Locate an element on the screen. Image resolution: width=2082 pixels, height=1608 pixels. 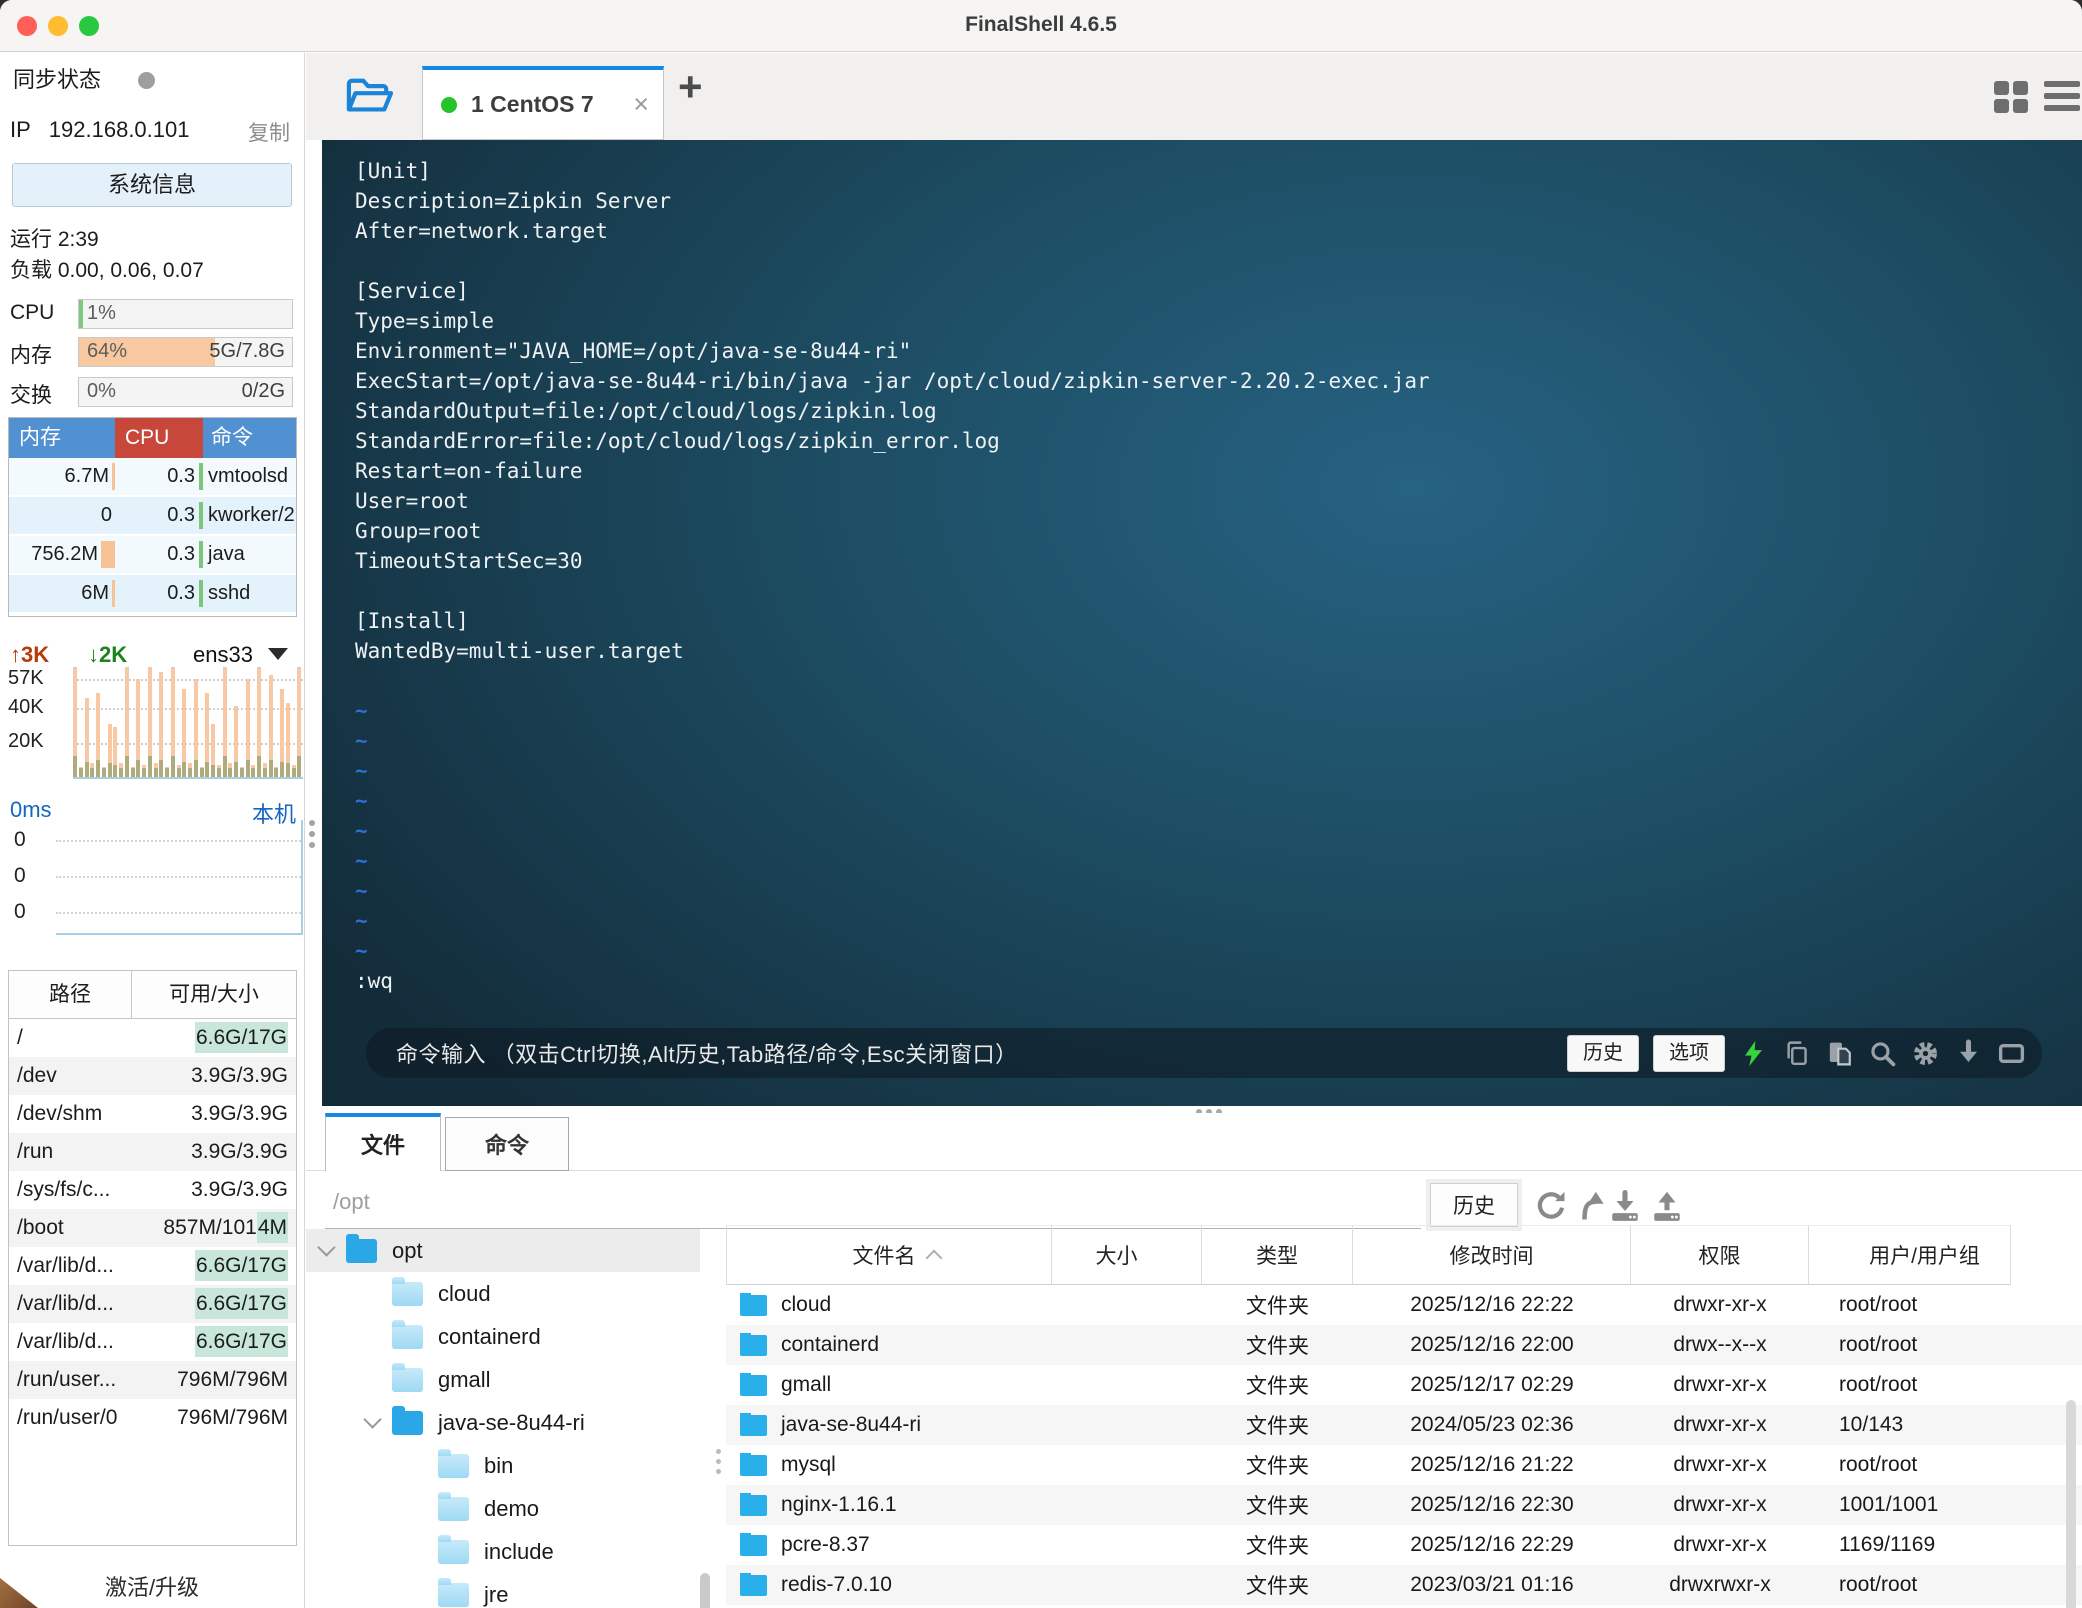
options-button: 选项 is located at coordinates (1689, 1053).